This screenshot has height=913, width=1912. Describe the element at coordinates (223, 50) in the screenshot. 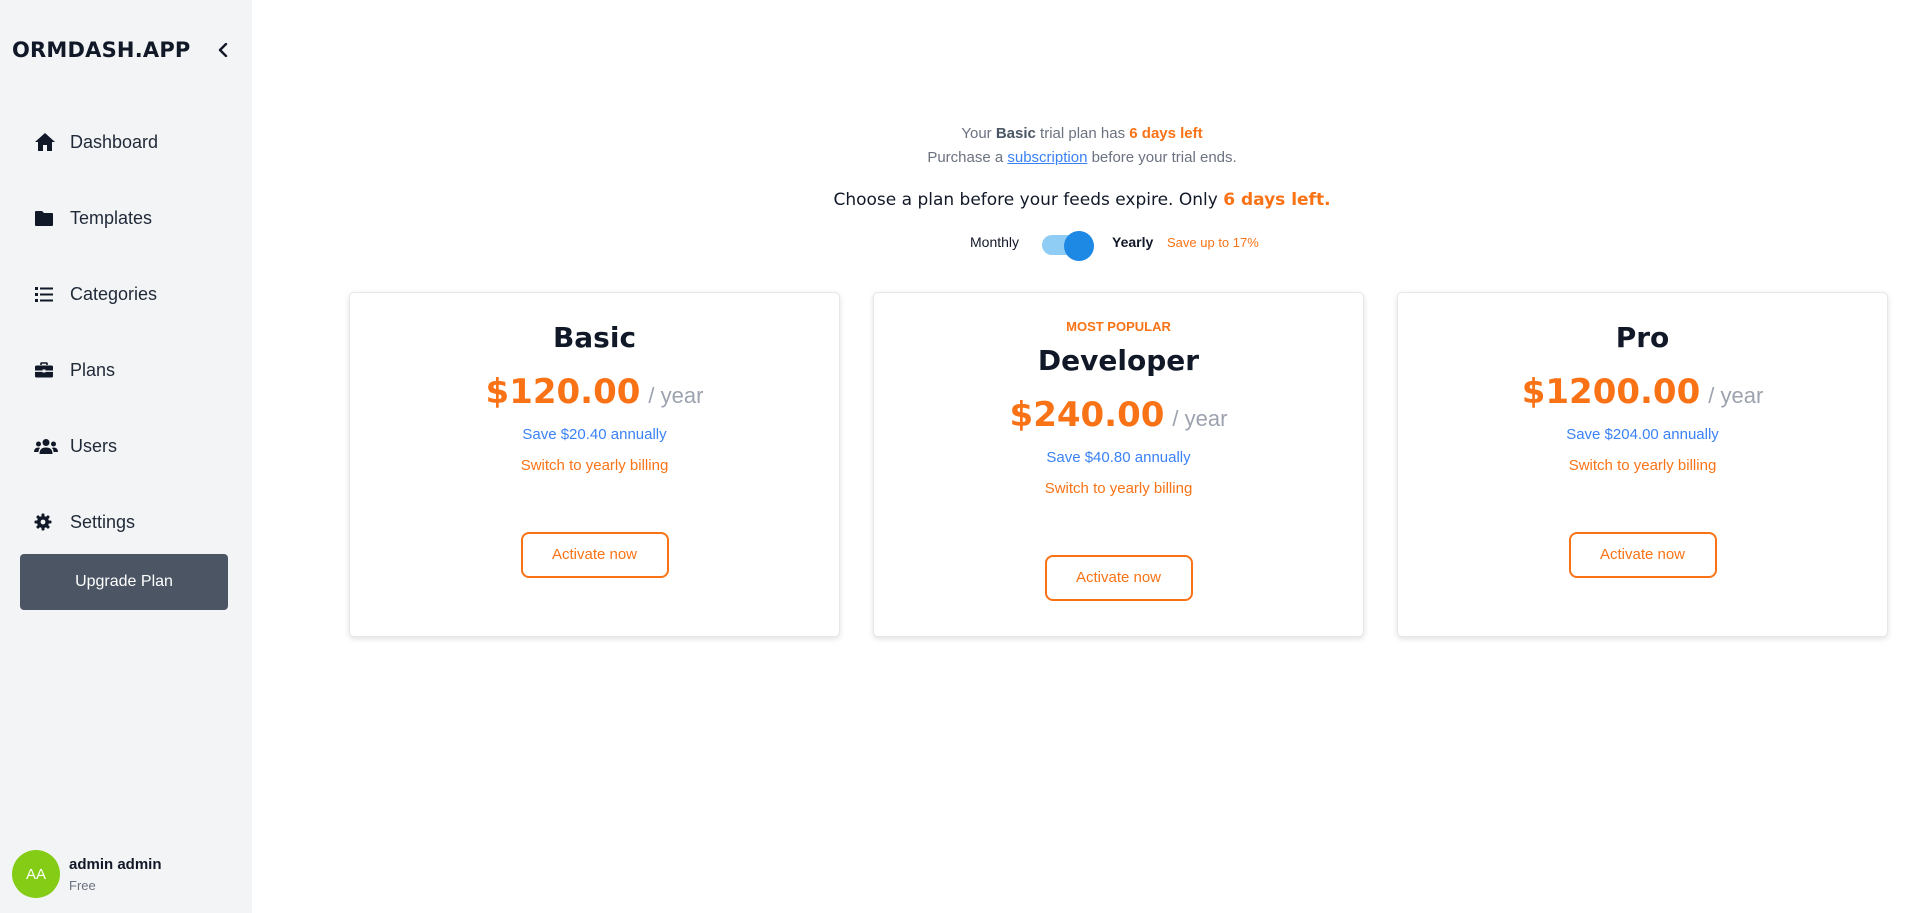

I see `chevron-left-icon` at that location.